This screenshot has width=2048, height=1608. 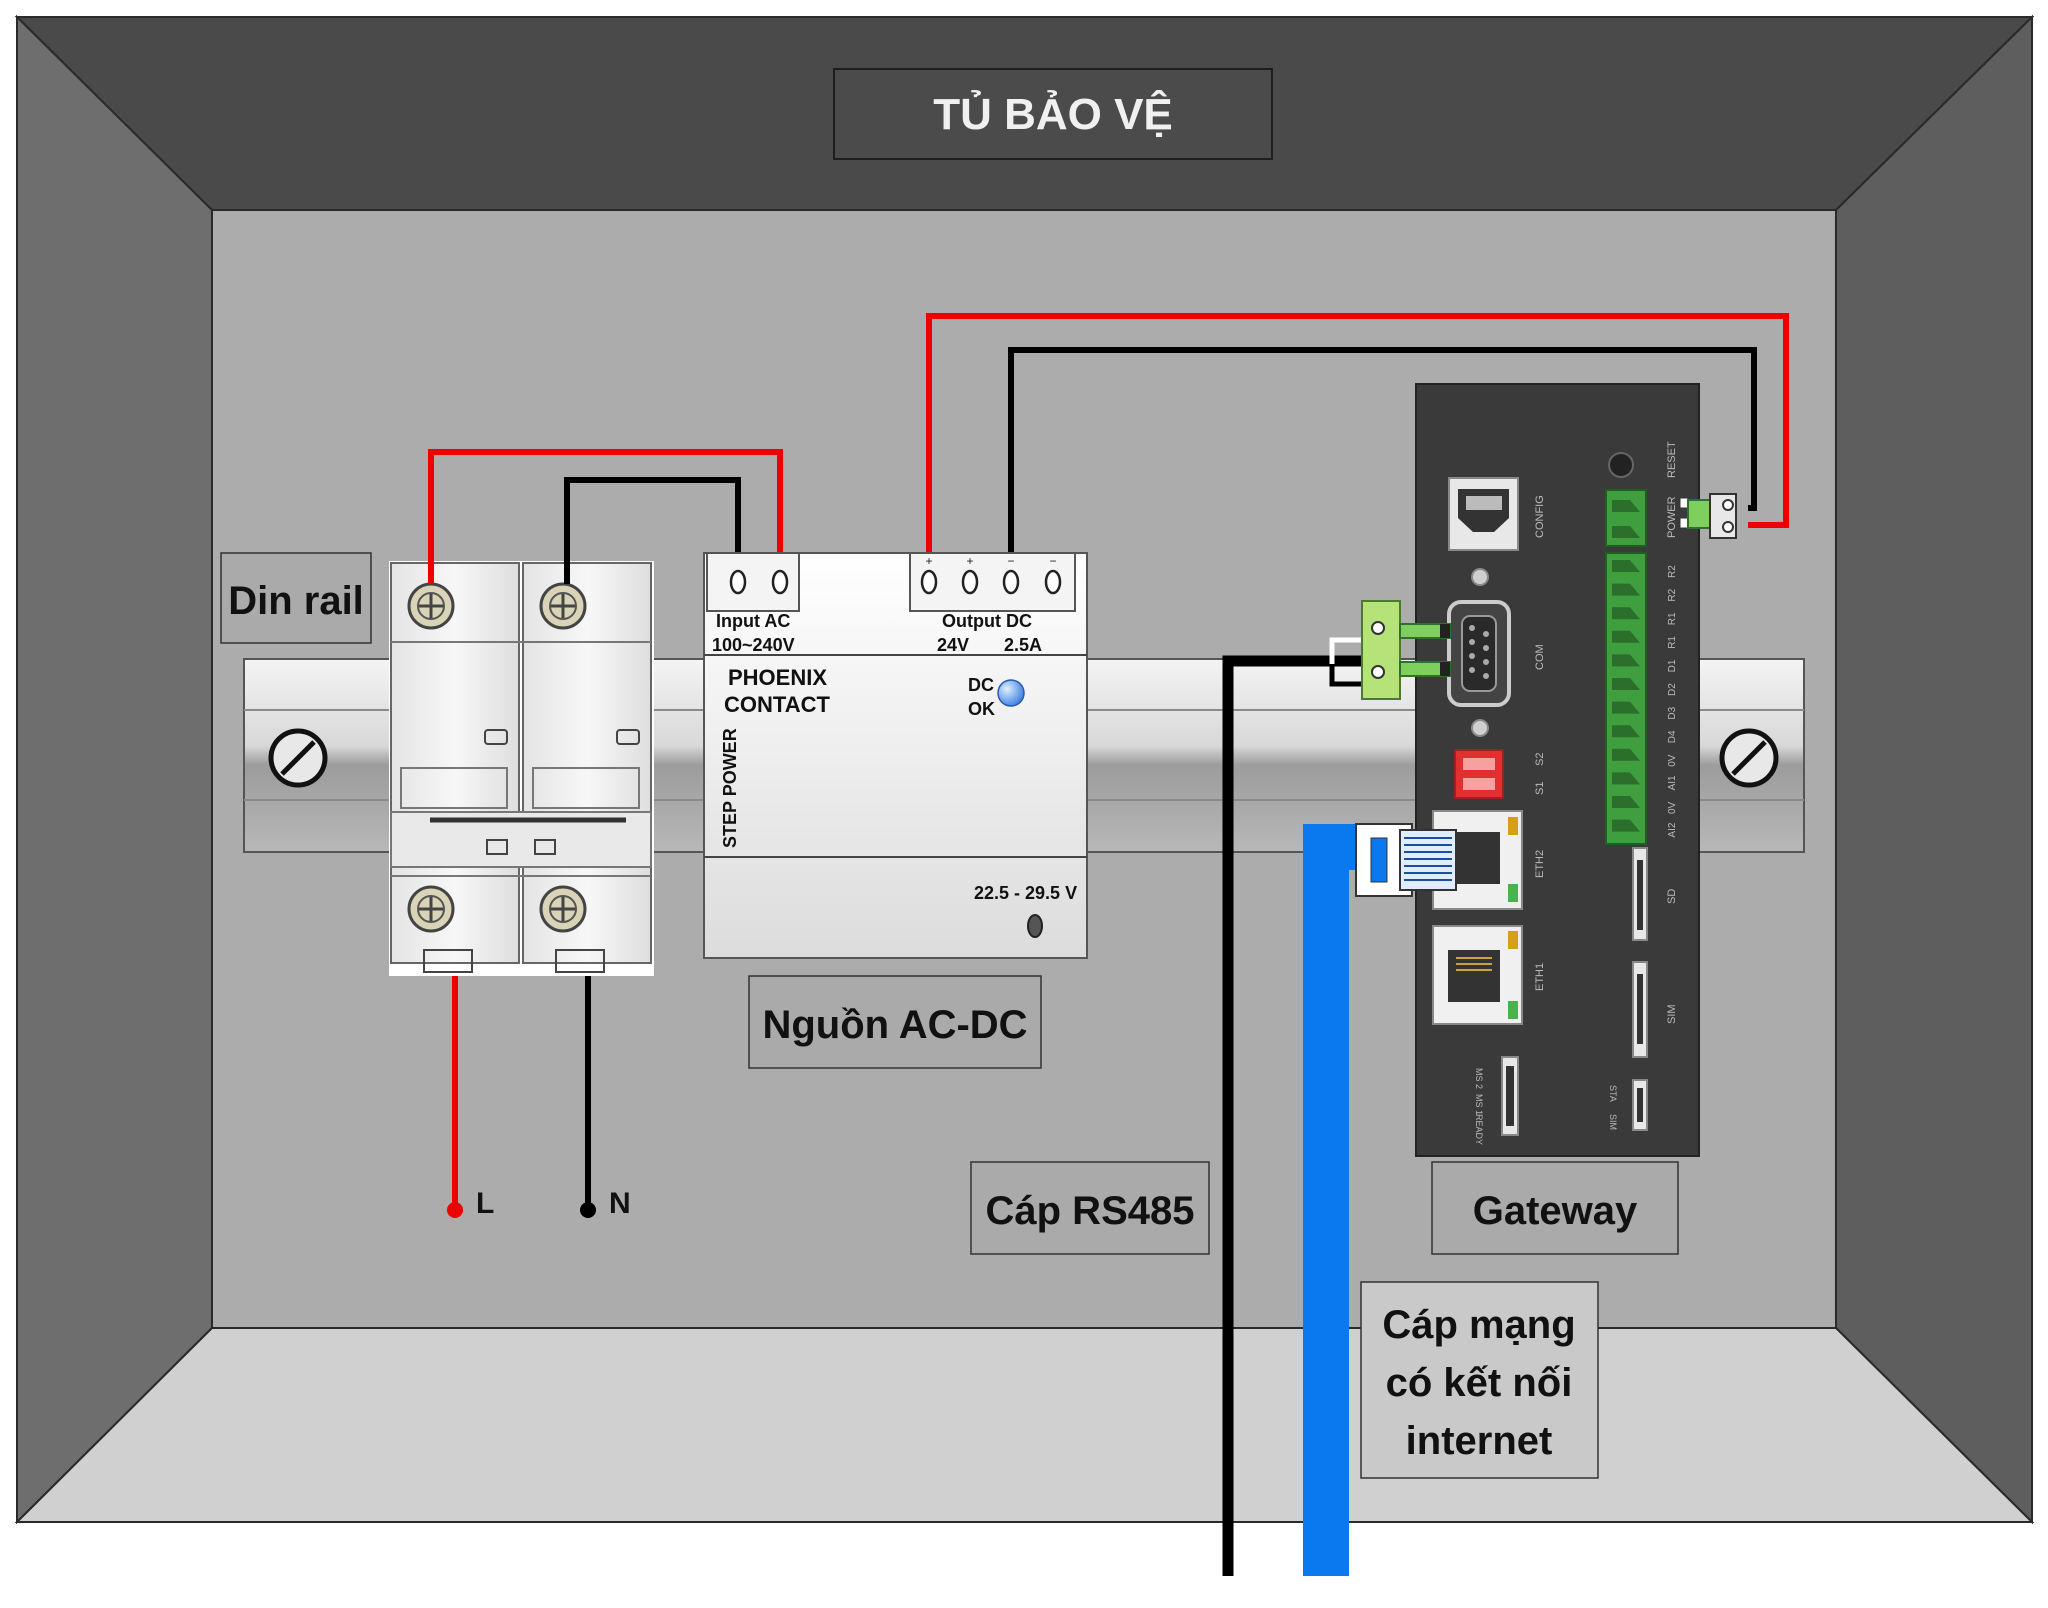 I want to click on gw-ready-label: READY, so click(x=1479, y=1129).